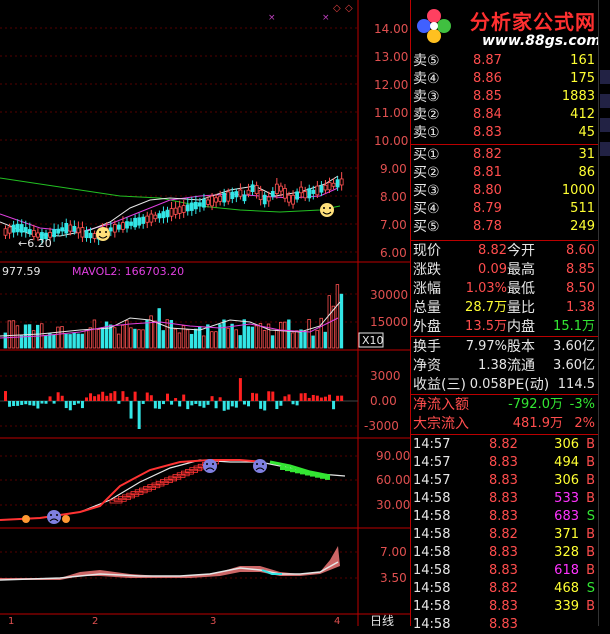 The height and width of the screenshot is (634, 610). I want to click on stat-row: 涨幅 1.03% 最低 8.50, so click(505, 289).